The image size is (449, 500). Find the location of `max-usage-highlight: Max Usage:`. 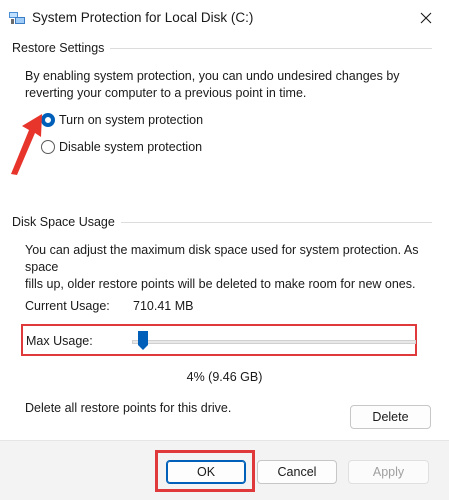

max-usage-highlight: Max Usage: is located at coordinates (219, 340).